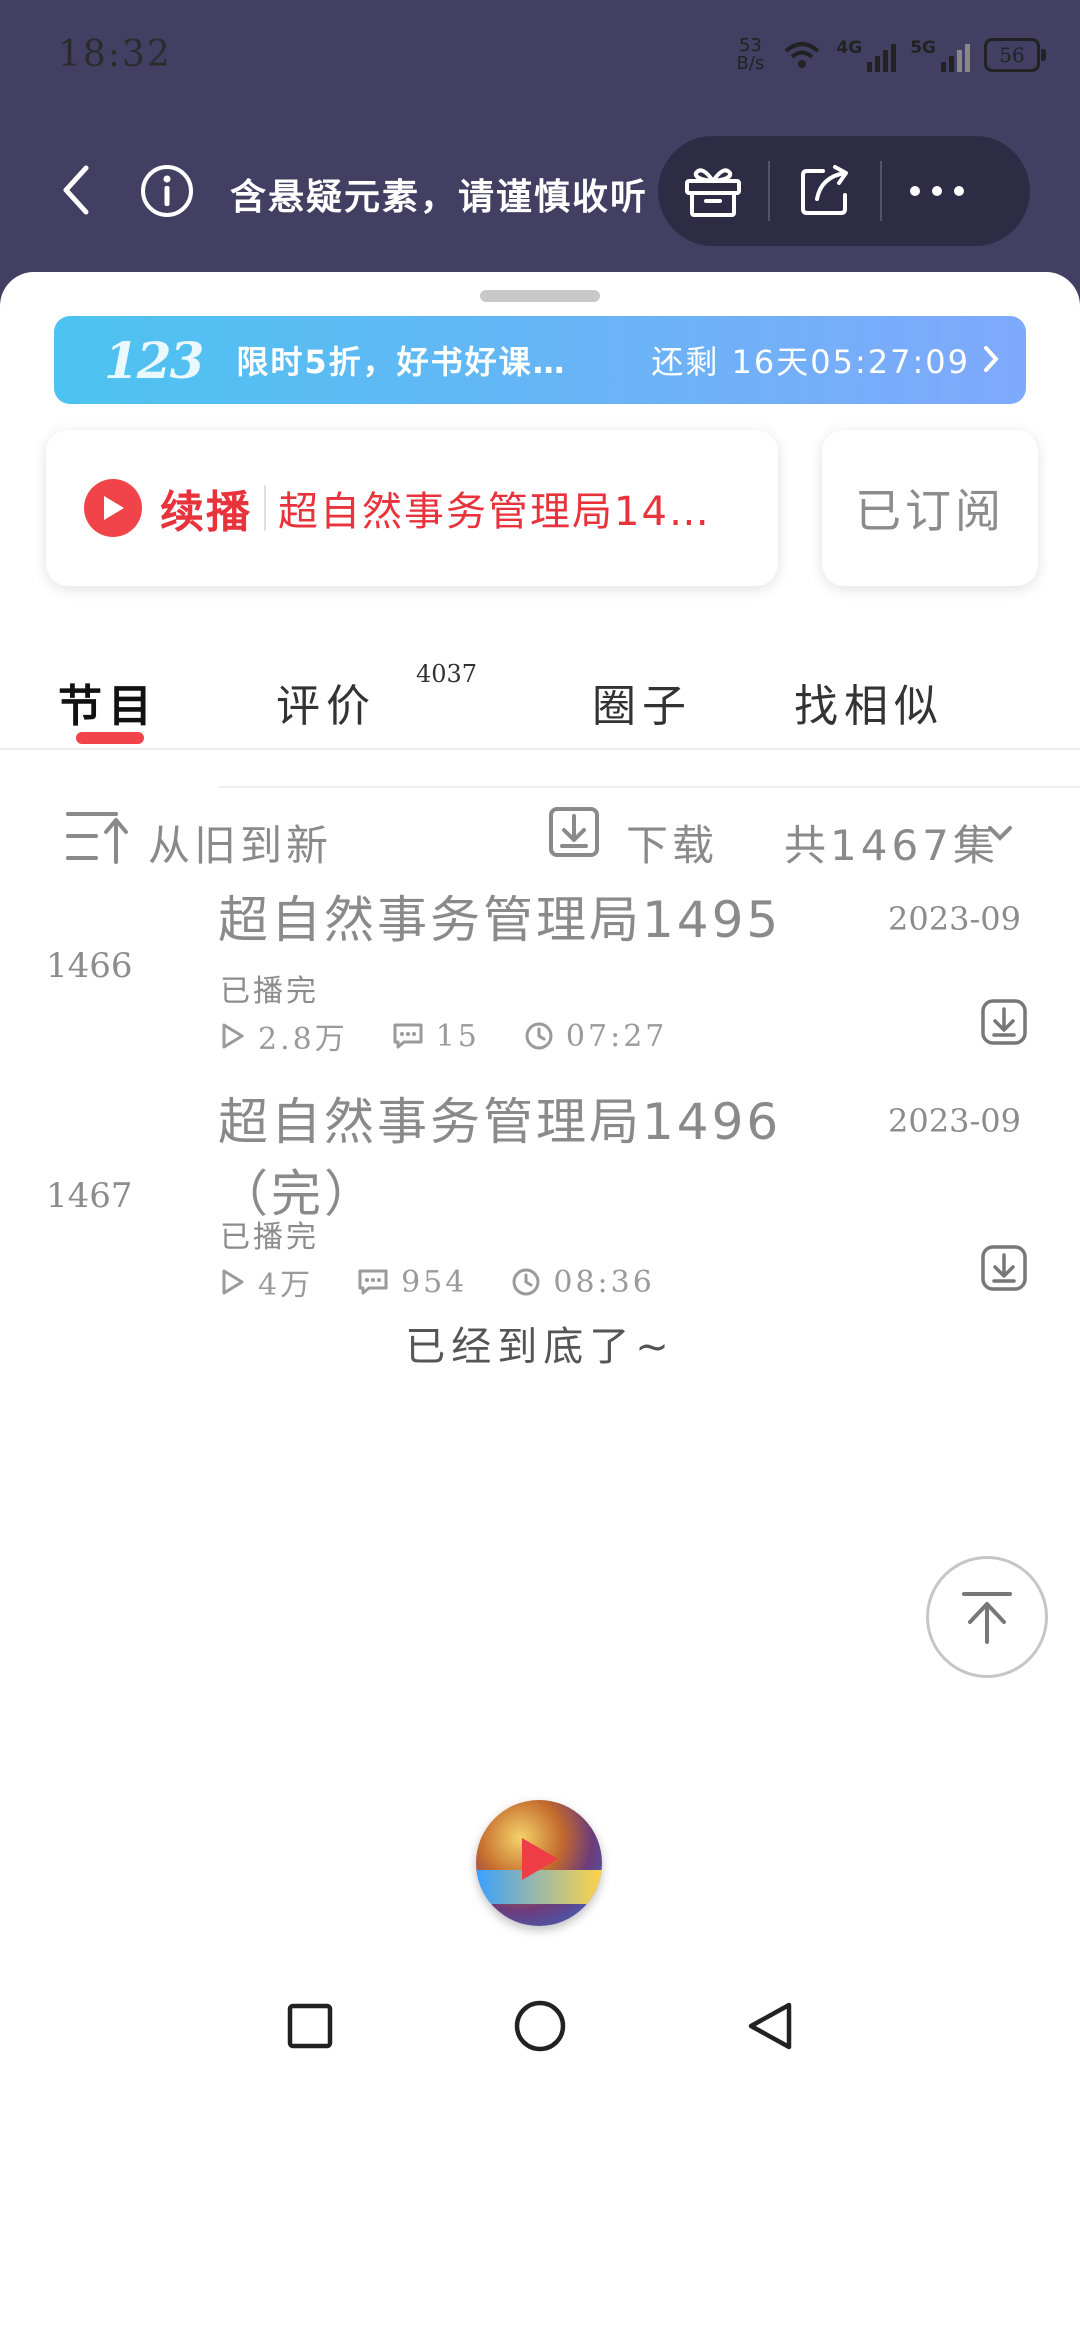  I want to click on sort-icon, so click(99, 837).